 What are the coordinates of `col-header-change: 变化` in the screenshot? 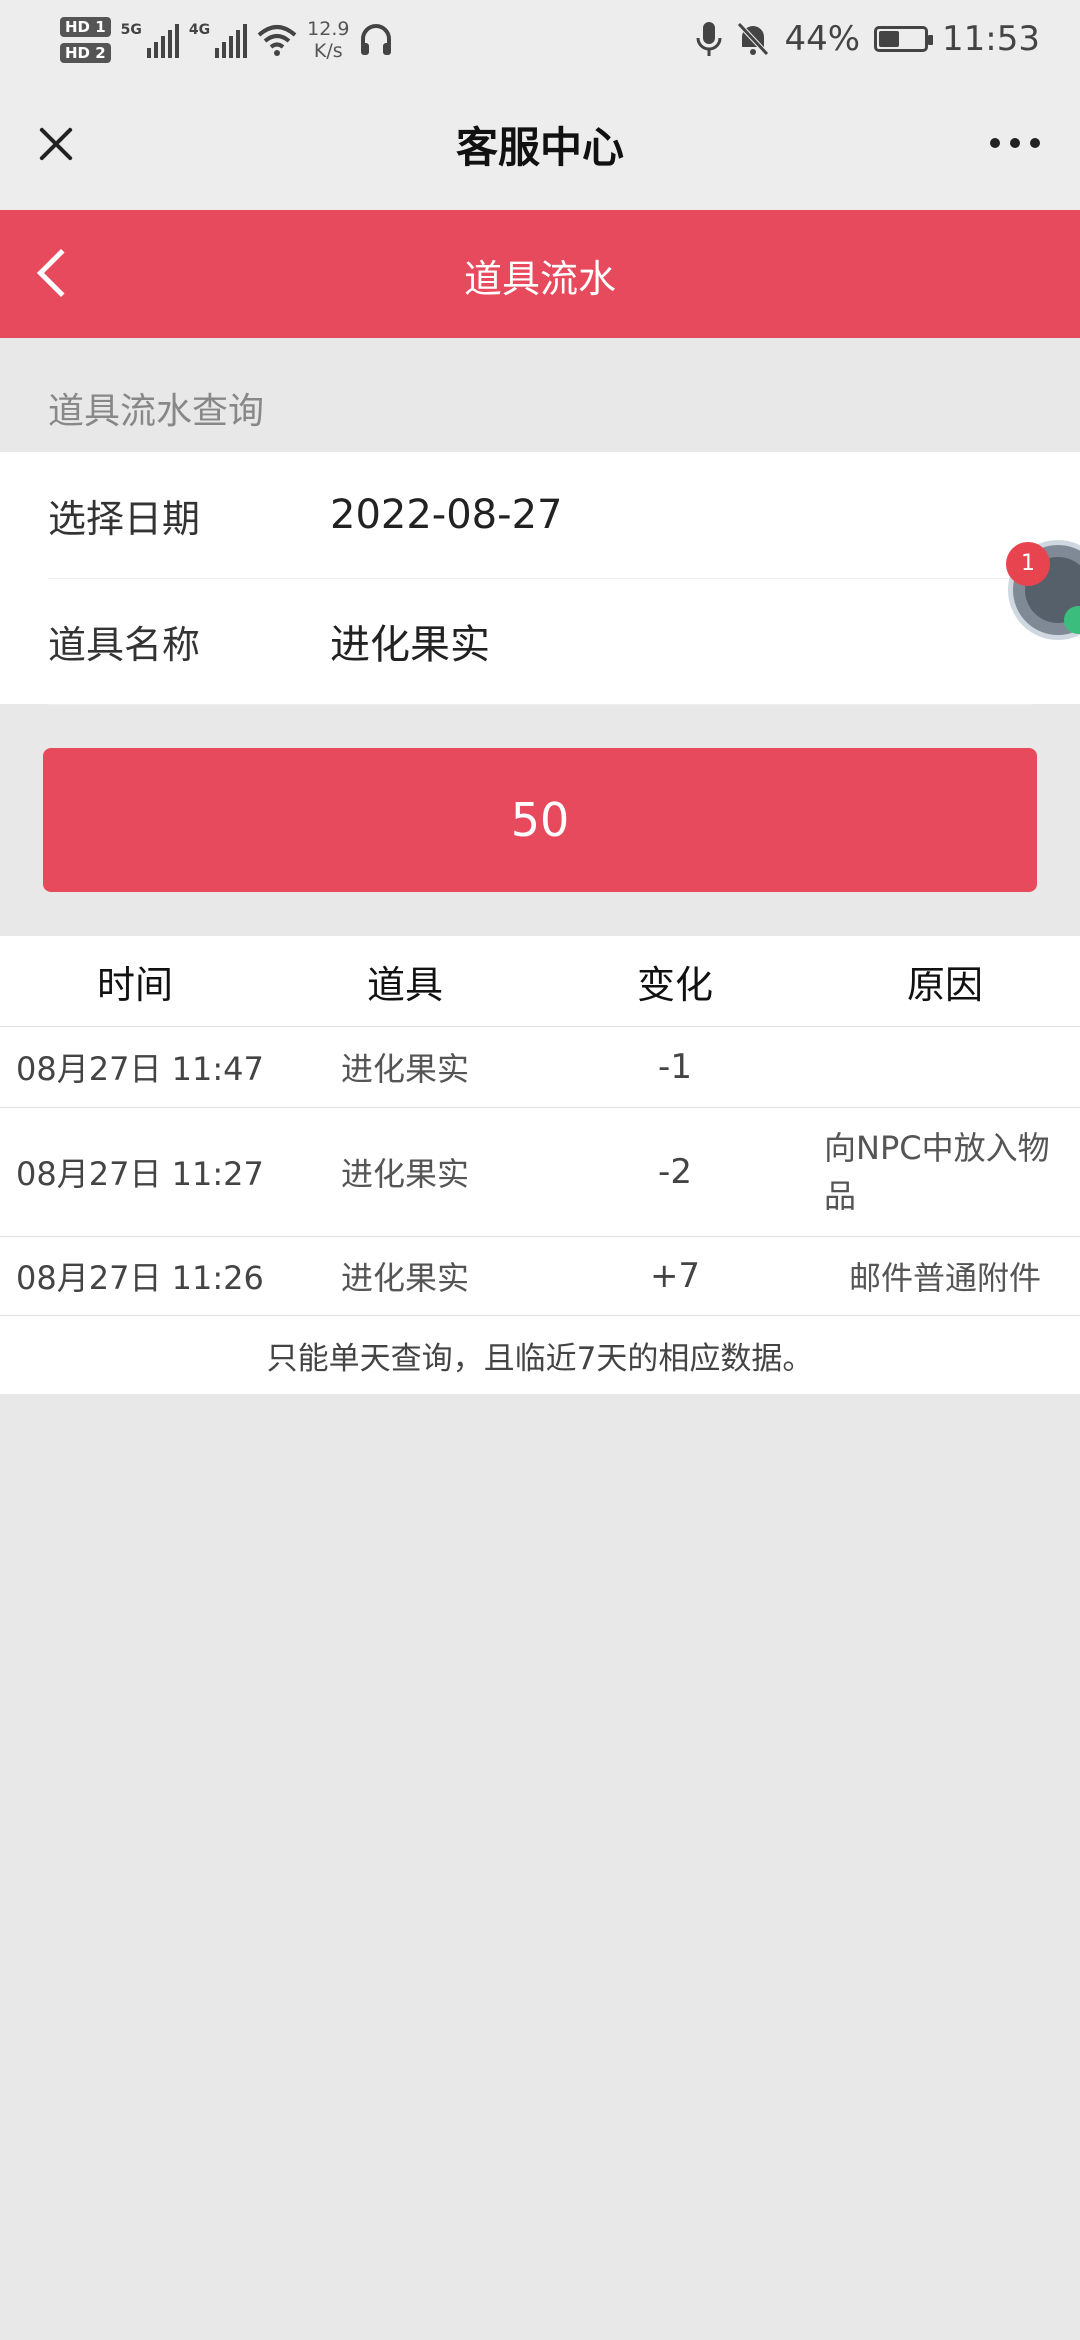 It's located at (674, 984).